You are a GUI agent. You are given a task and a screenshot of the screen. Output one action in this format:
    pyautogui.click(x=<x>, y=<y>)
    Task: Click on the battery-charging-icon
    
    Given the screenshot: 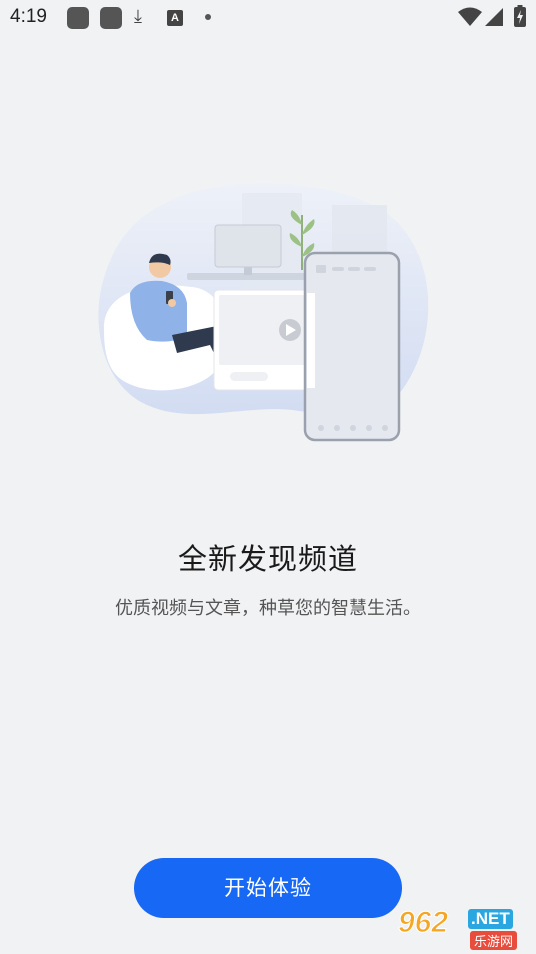 What is the action you would take?
    pyautogui.click(x=520, y=16)
    